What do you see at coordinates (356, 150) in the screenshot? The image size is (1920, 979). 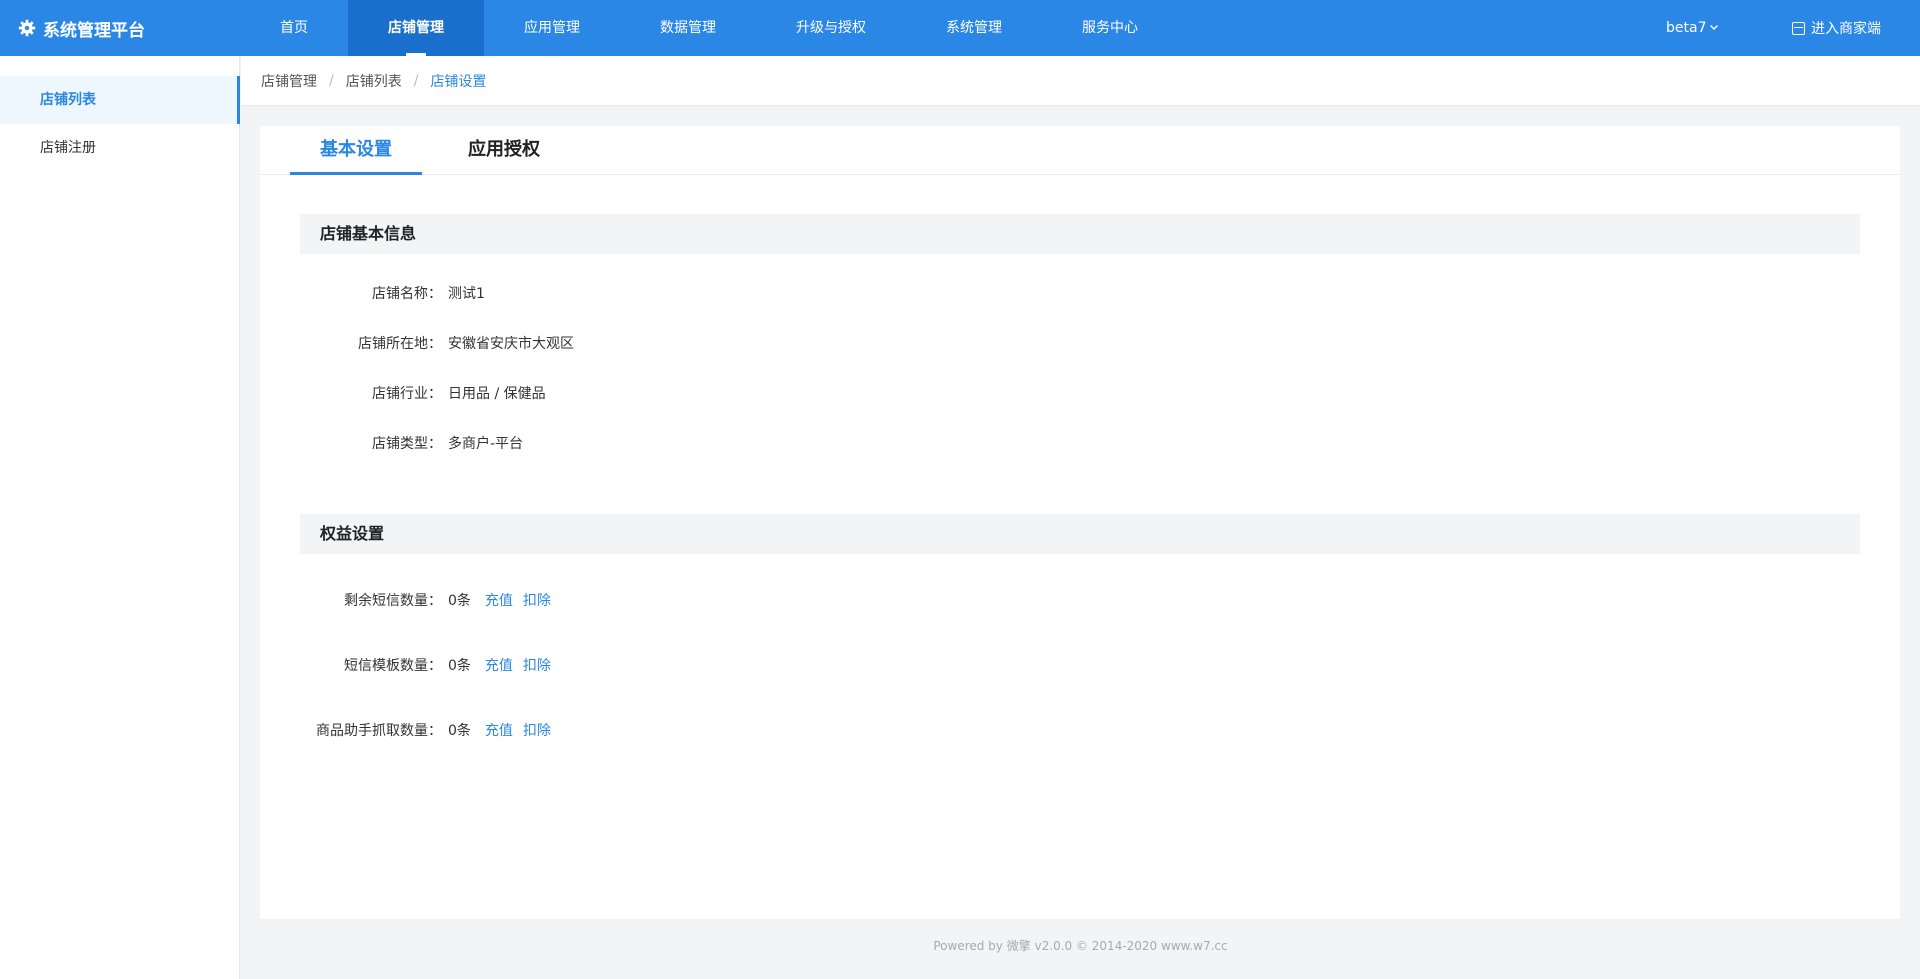 I see `tab-basic-settings: 基本设置` at bounding box center [356, 150].